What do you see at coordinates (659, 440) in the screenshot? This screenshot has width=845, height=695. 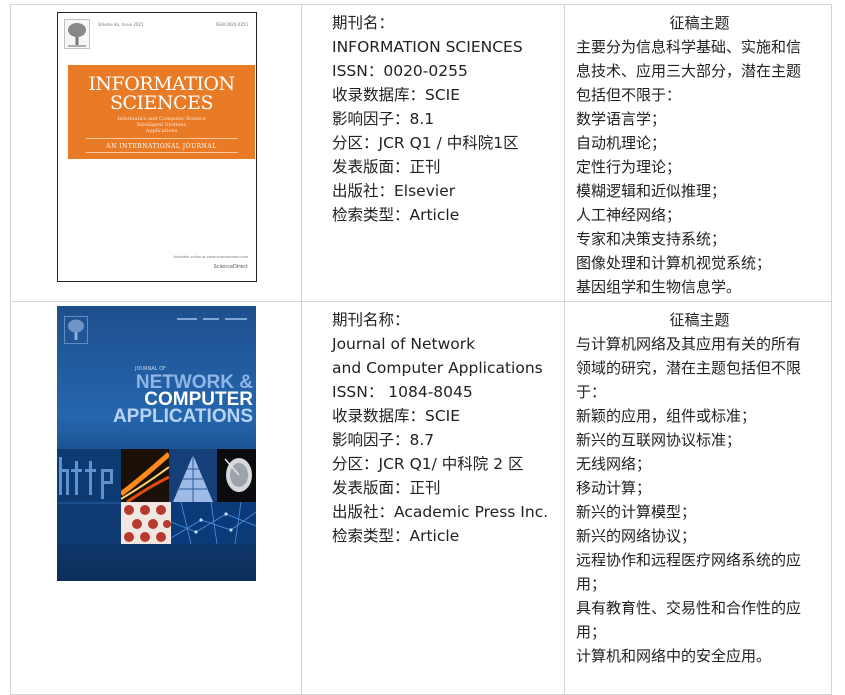 I see `topic-line: 新兴的互联网协议标准；` at bounding box center [659, 440].